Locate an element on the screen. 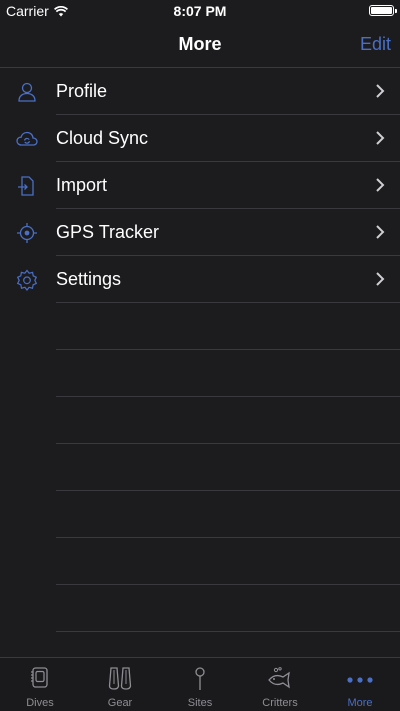  gps-target-icon is located at coordinates (27, 233).